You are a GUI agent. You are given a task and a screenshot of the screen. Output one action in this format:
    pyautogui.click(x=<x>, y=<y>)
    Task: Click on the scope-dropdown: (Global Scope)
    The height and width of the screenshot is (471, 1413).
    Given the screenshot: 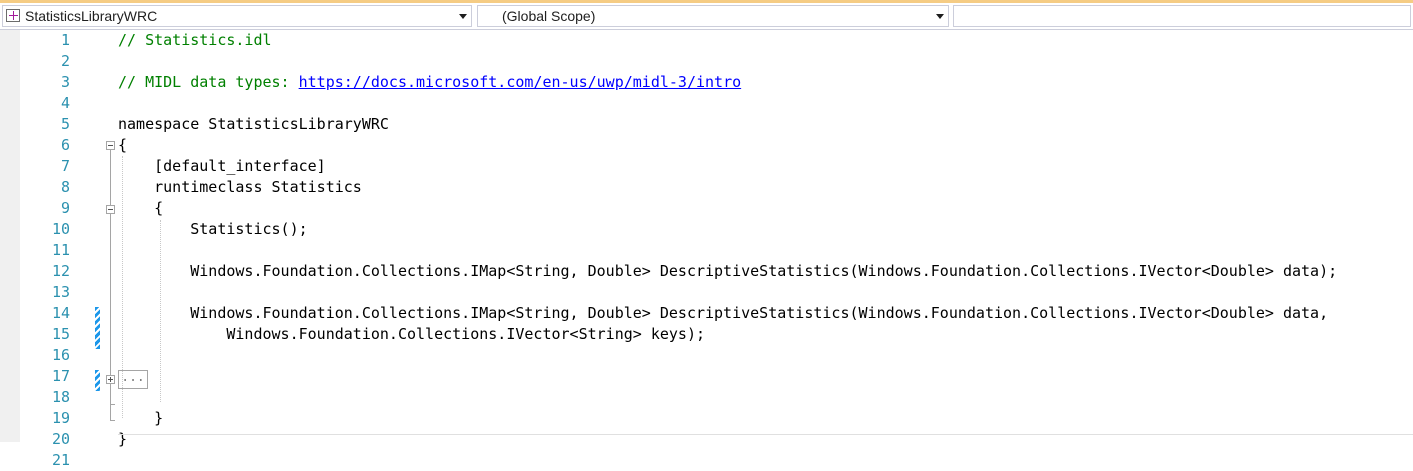 What is the action you would take?
    pyautogui.click(x=713, y=16)
    